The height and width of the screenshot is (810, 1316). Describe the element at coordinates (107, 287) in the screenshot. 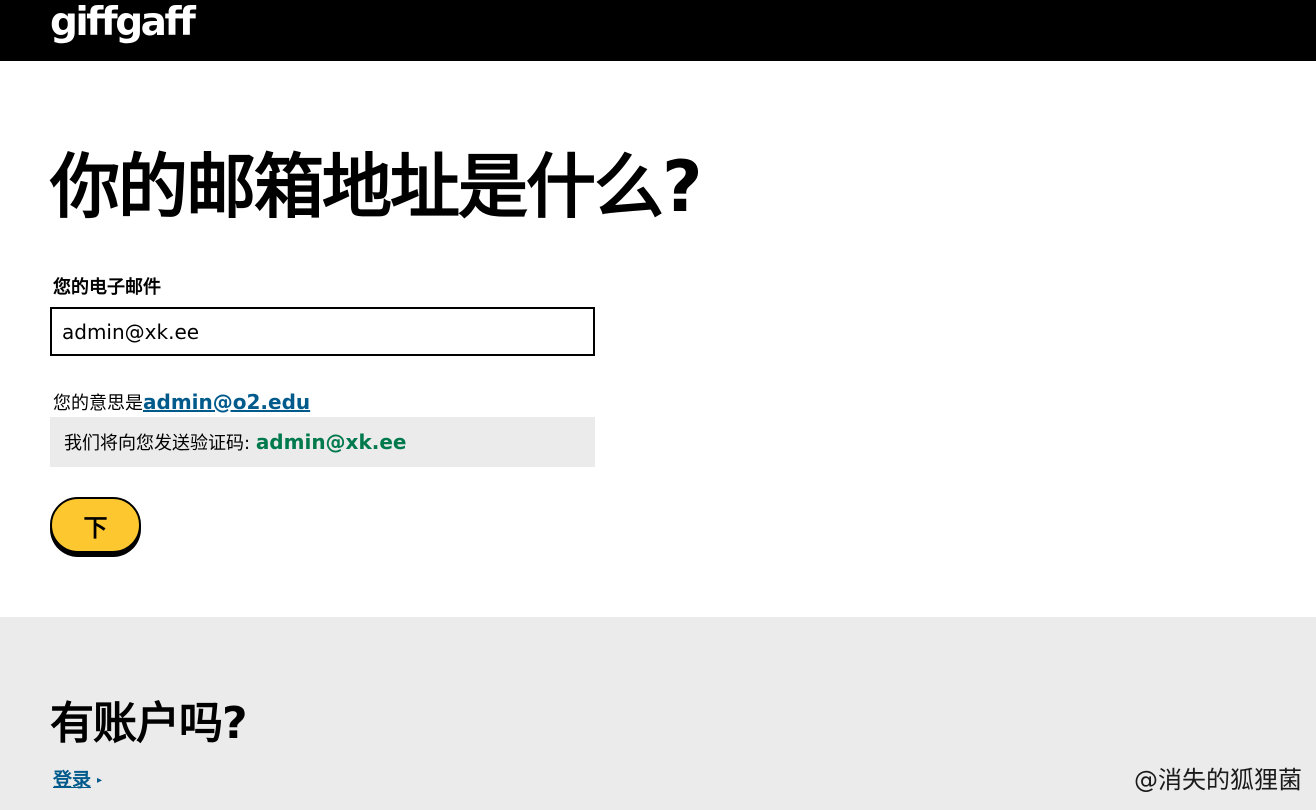

I see `email-field-label: 您的电子邮件` at that location.